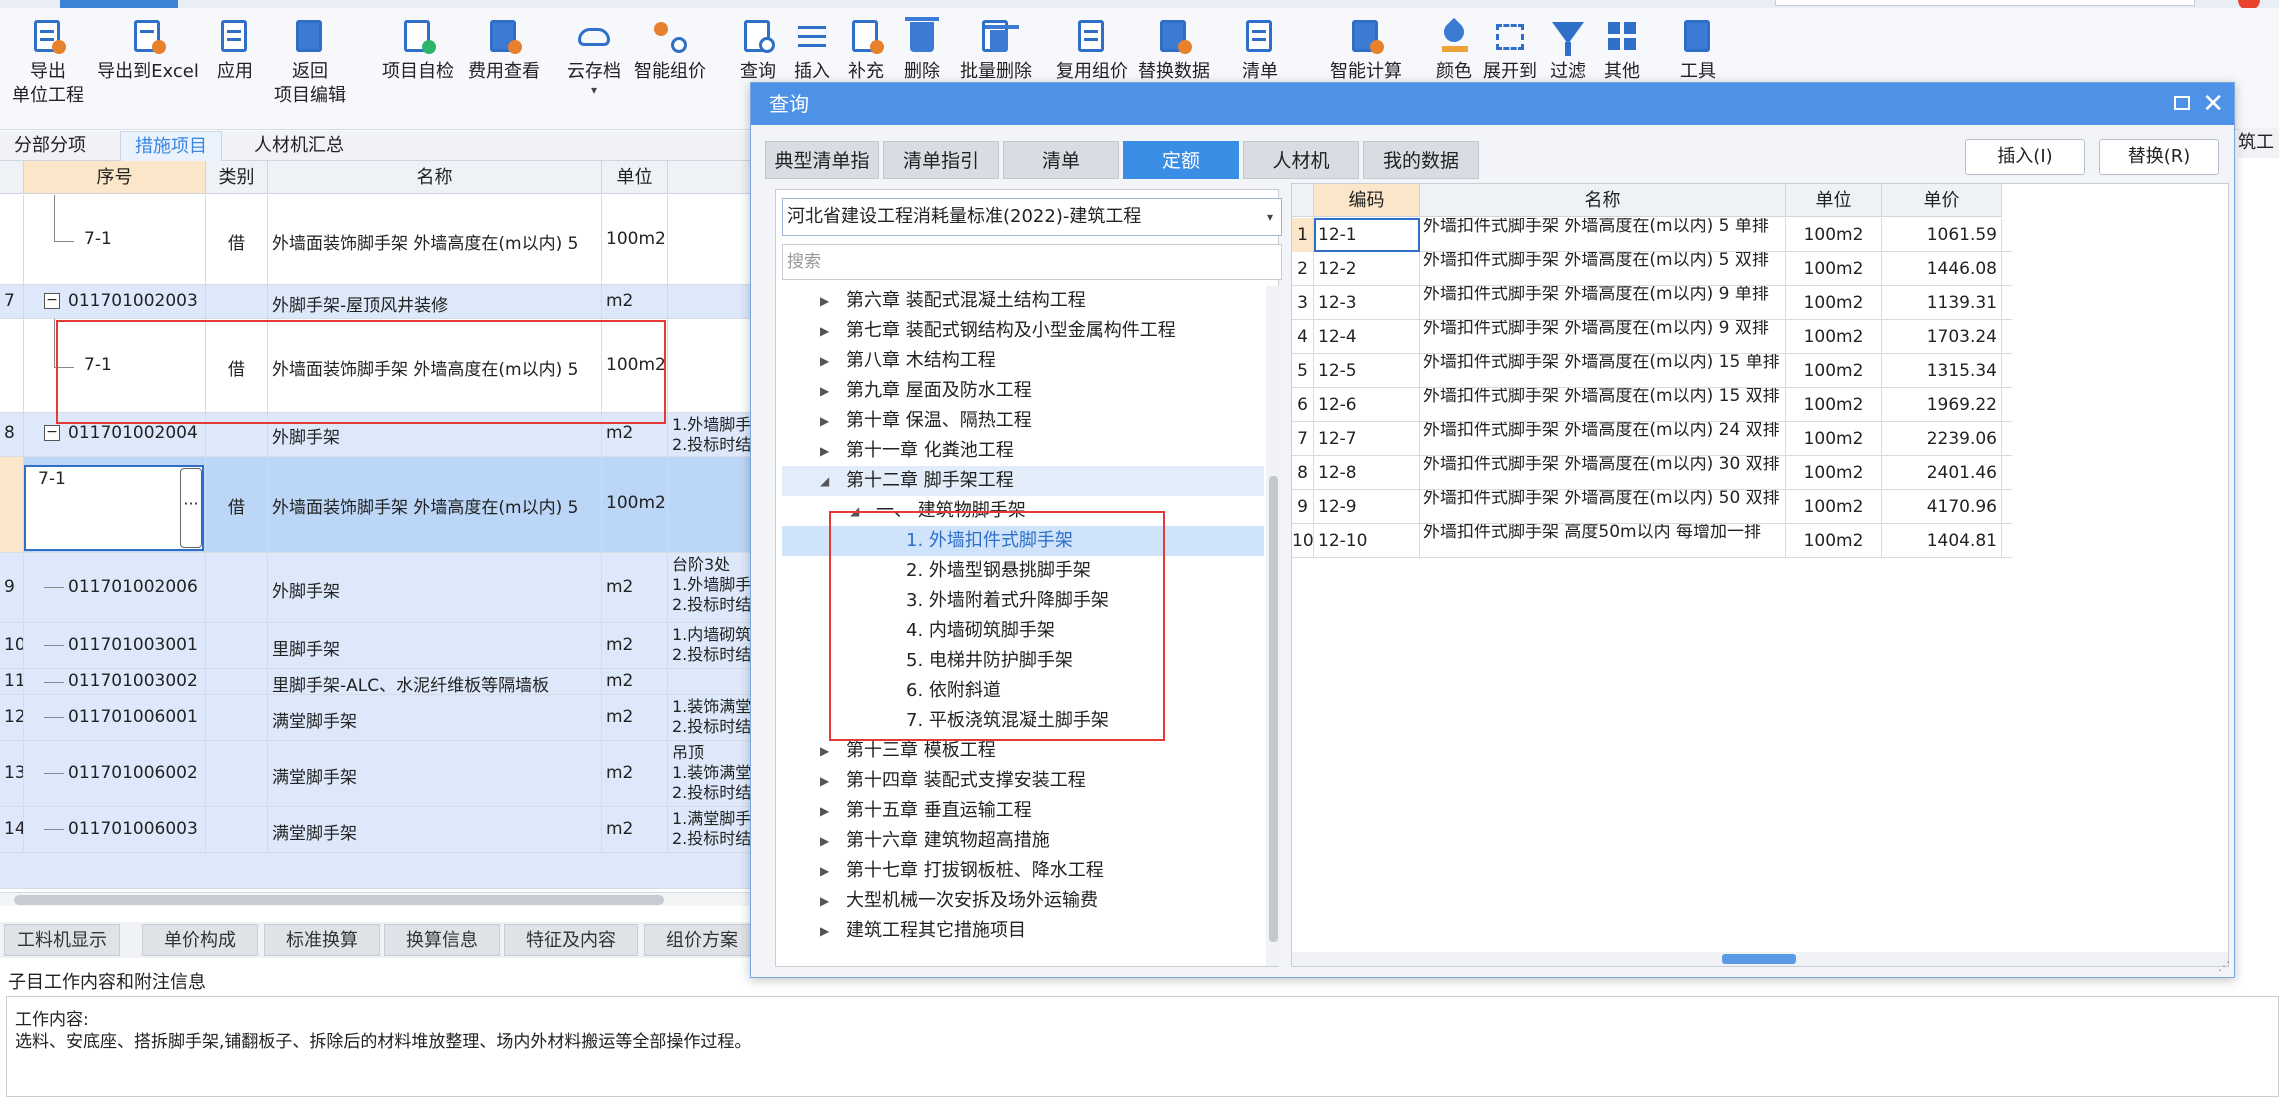  I want to click on list-button: 清单, so click(1260, 51).